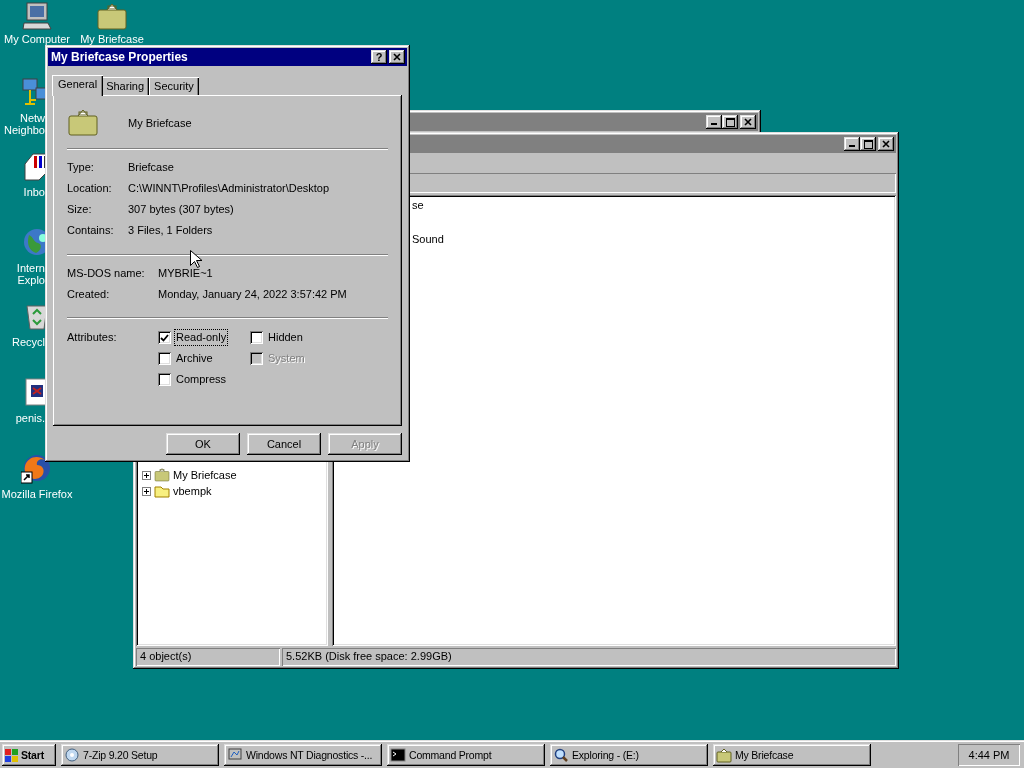  What do you see at coordinates (37, 39) in the screenshot?
I see `icon-label: My Computer` at bounding box center [37, 39].